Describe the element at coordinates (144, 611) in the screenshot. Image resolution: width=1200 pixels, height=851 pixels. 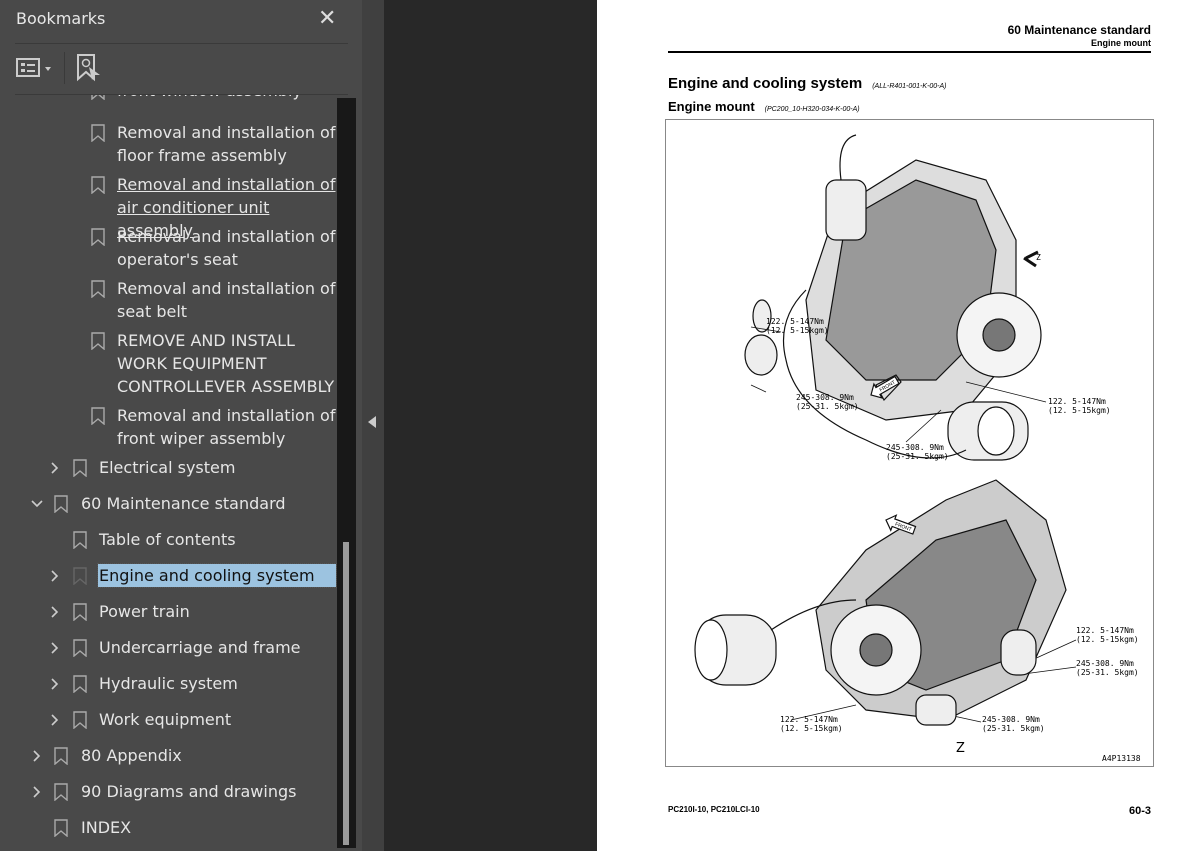
I see `bookmark-label: Power train` at that location.